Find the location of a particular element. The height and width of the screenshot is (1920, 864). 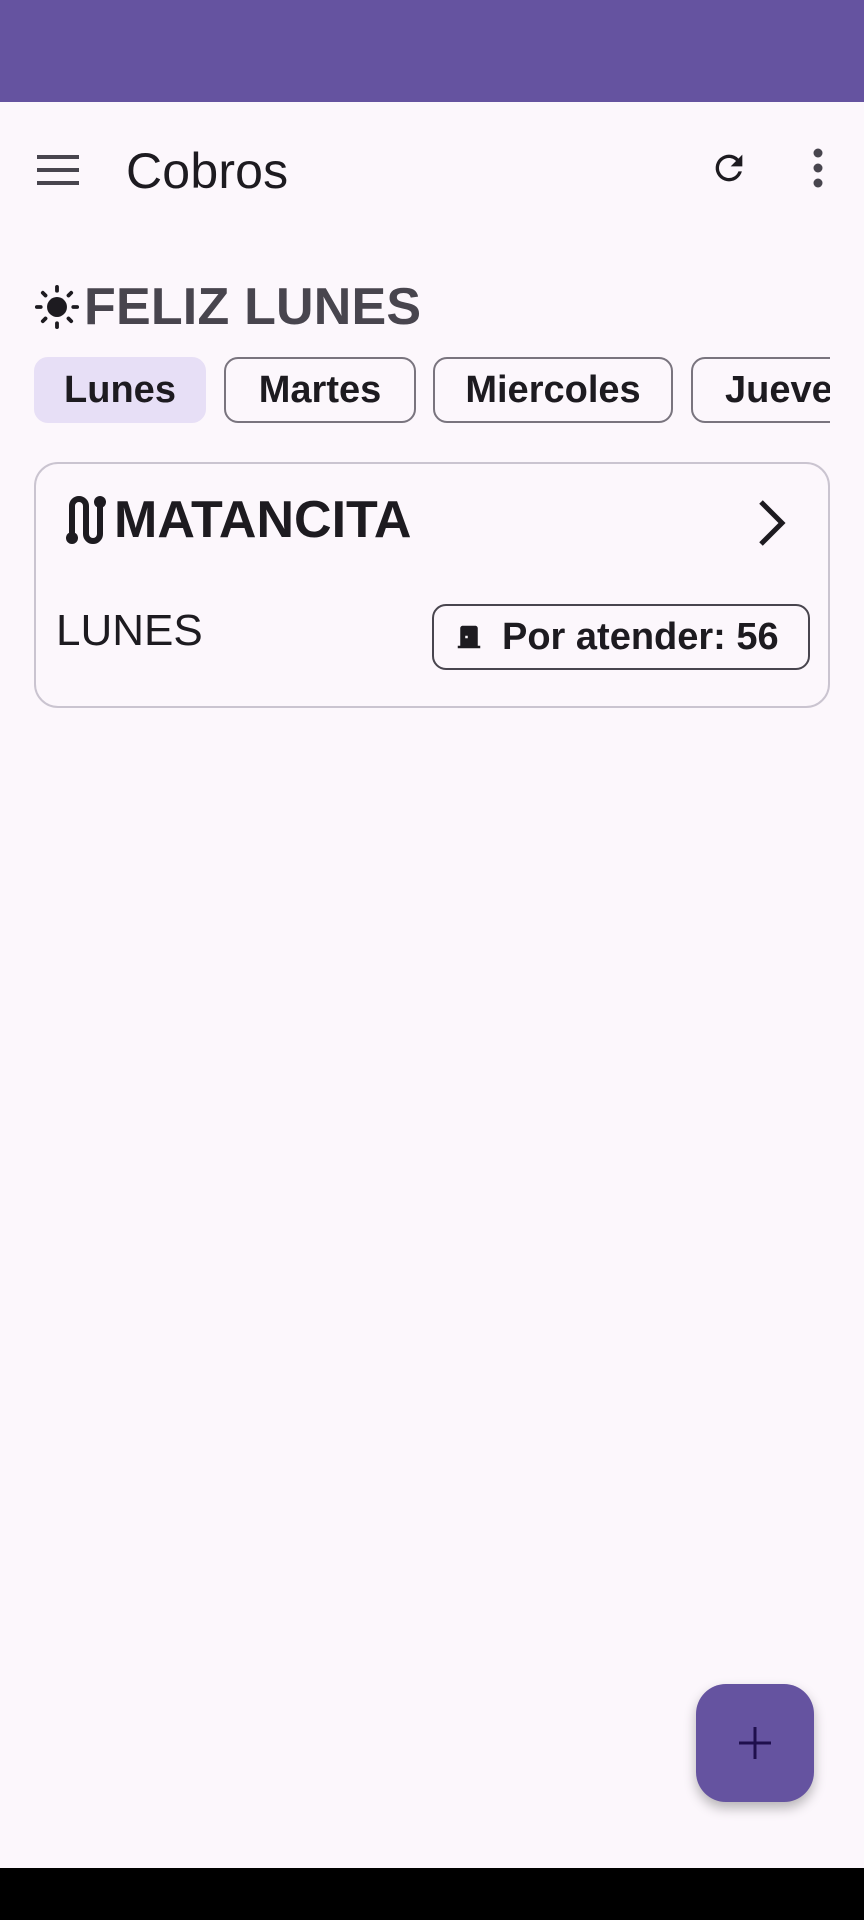

door-icon is located at coordinates (469, 637).